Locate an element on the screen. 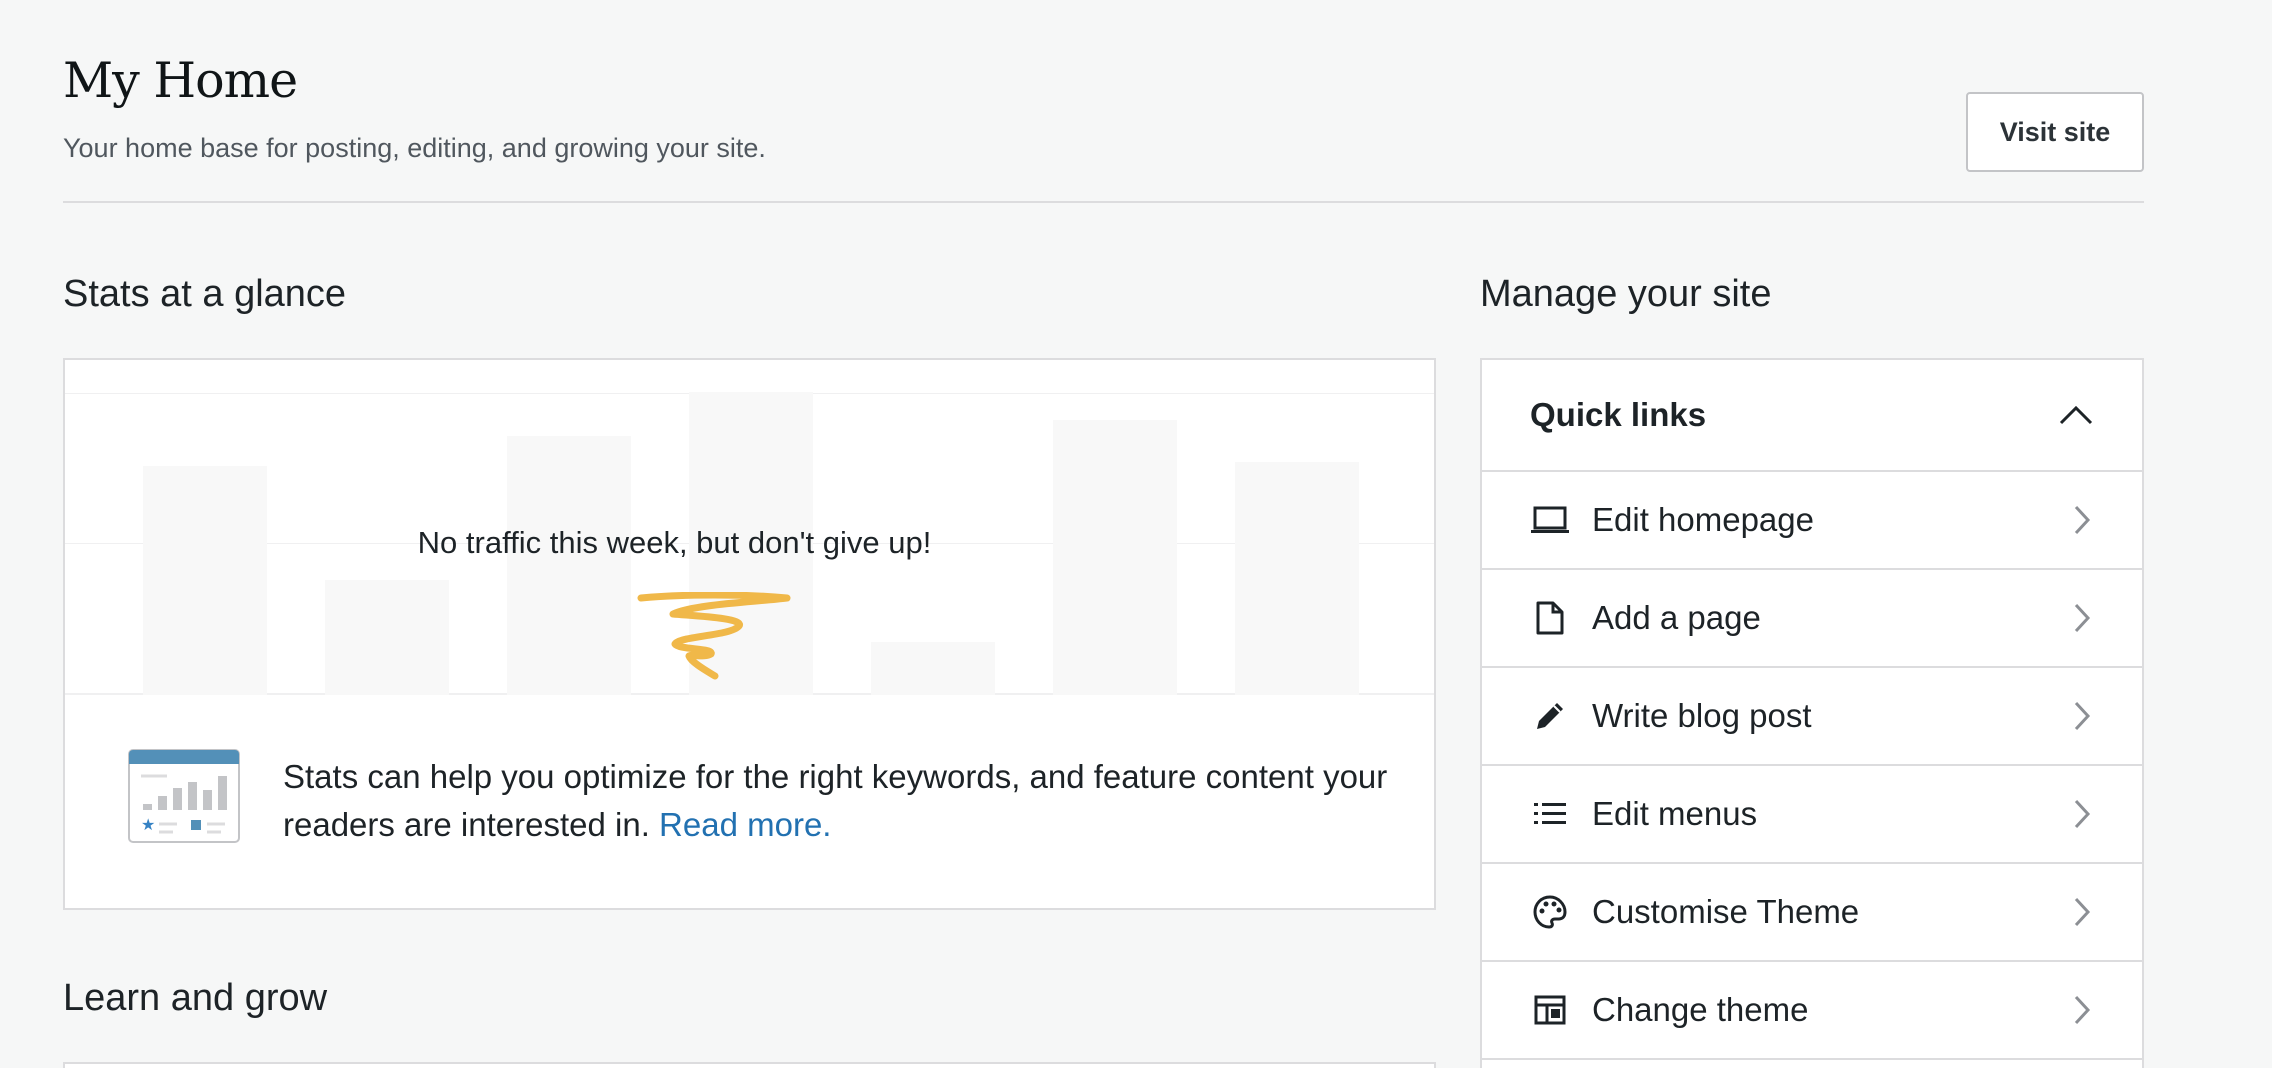 The height and width of the screenshot is (1068, 2272). laptop-icon is located at coordinates (1550, 520).